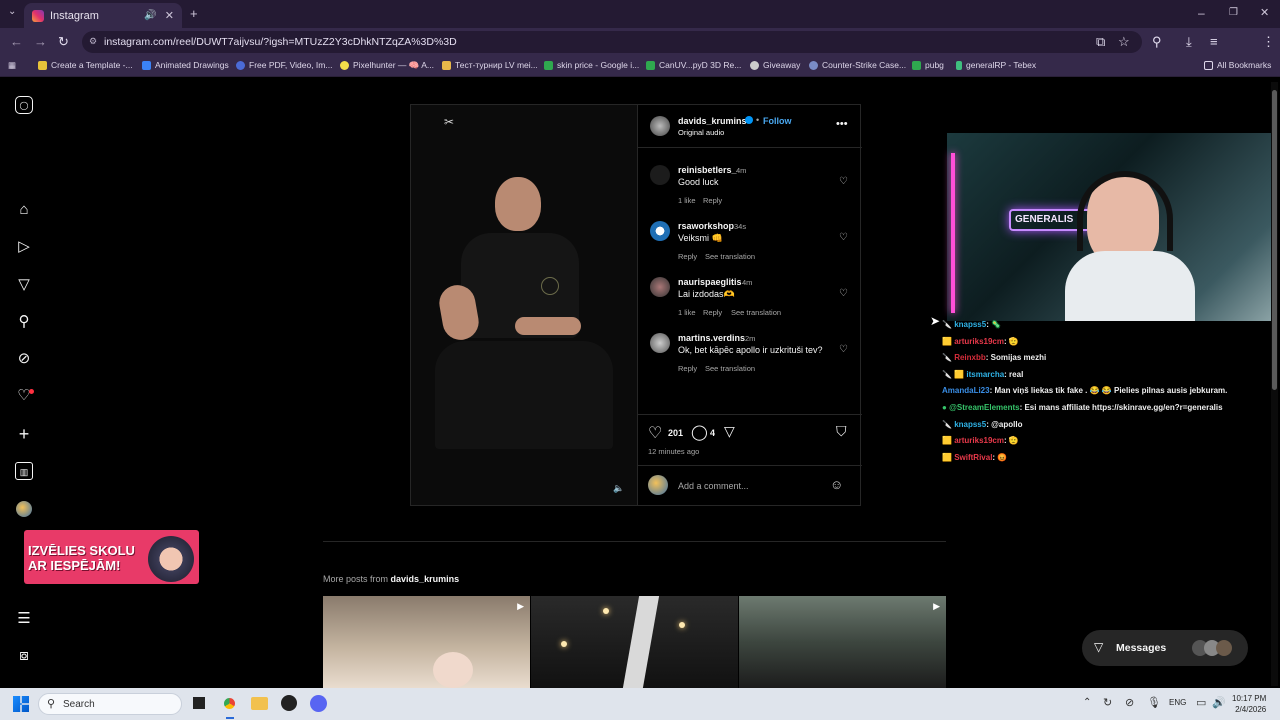 Image resolution: width=1280 pixels, height=720 pixels. I want to click on restore-icon: ❐, so click(1233, 12).